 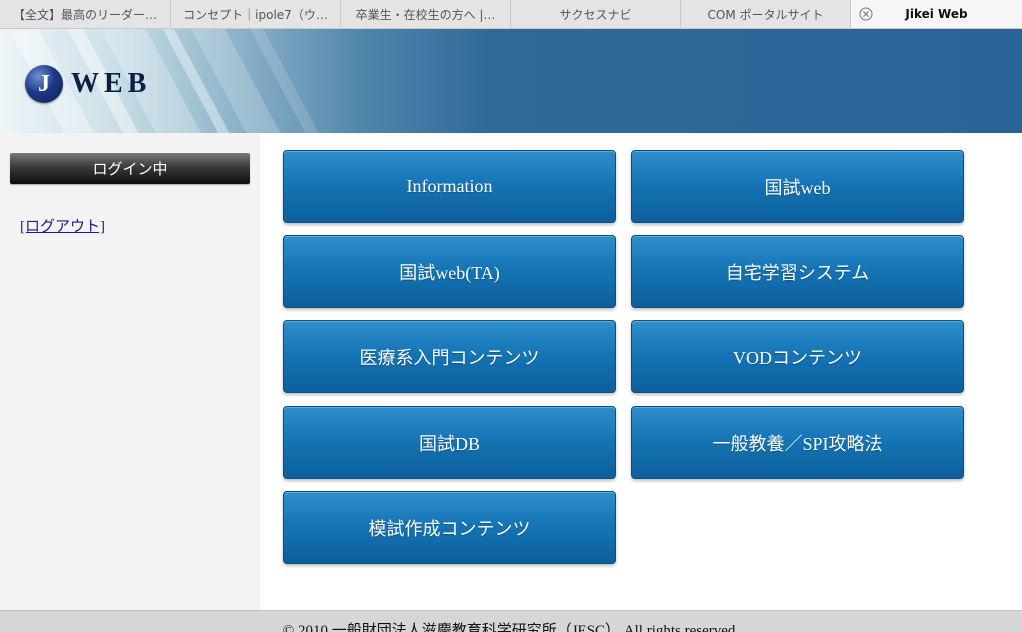 I want to click on browser-tab: COM ポータルサイト, so click(x=766, y=14).